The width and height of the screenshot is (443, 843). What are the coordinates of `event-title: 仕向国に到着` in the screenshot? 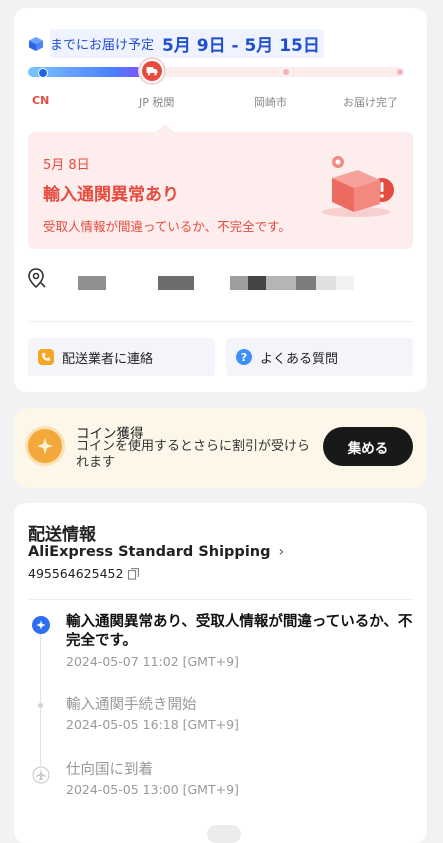 It's located at (109, 770).